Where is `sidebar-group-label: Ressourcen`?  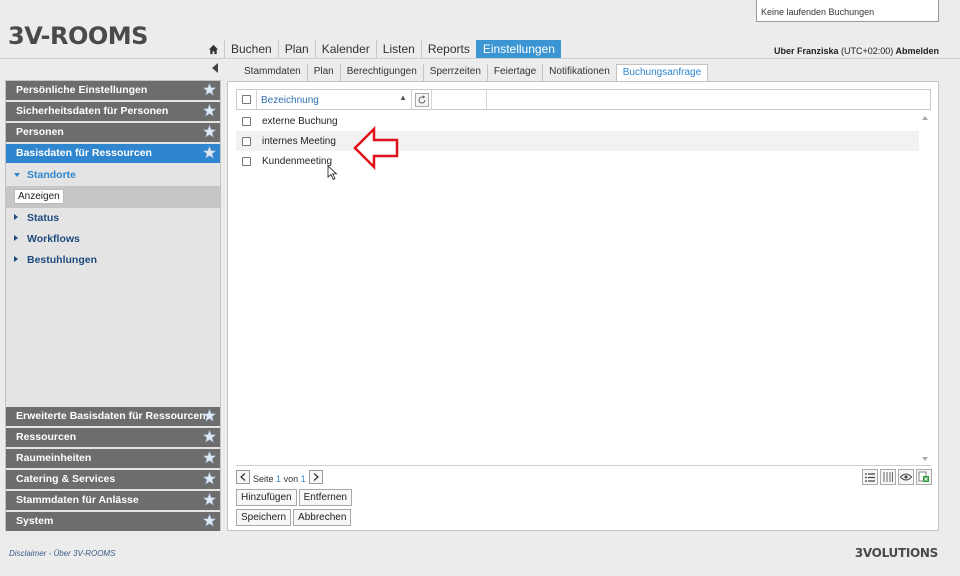 sidebar-group-label: Ressourcen is located at coordinates (46, 437).